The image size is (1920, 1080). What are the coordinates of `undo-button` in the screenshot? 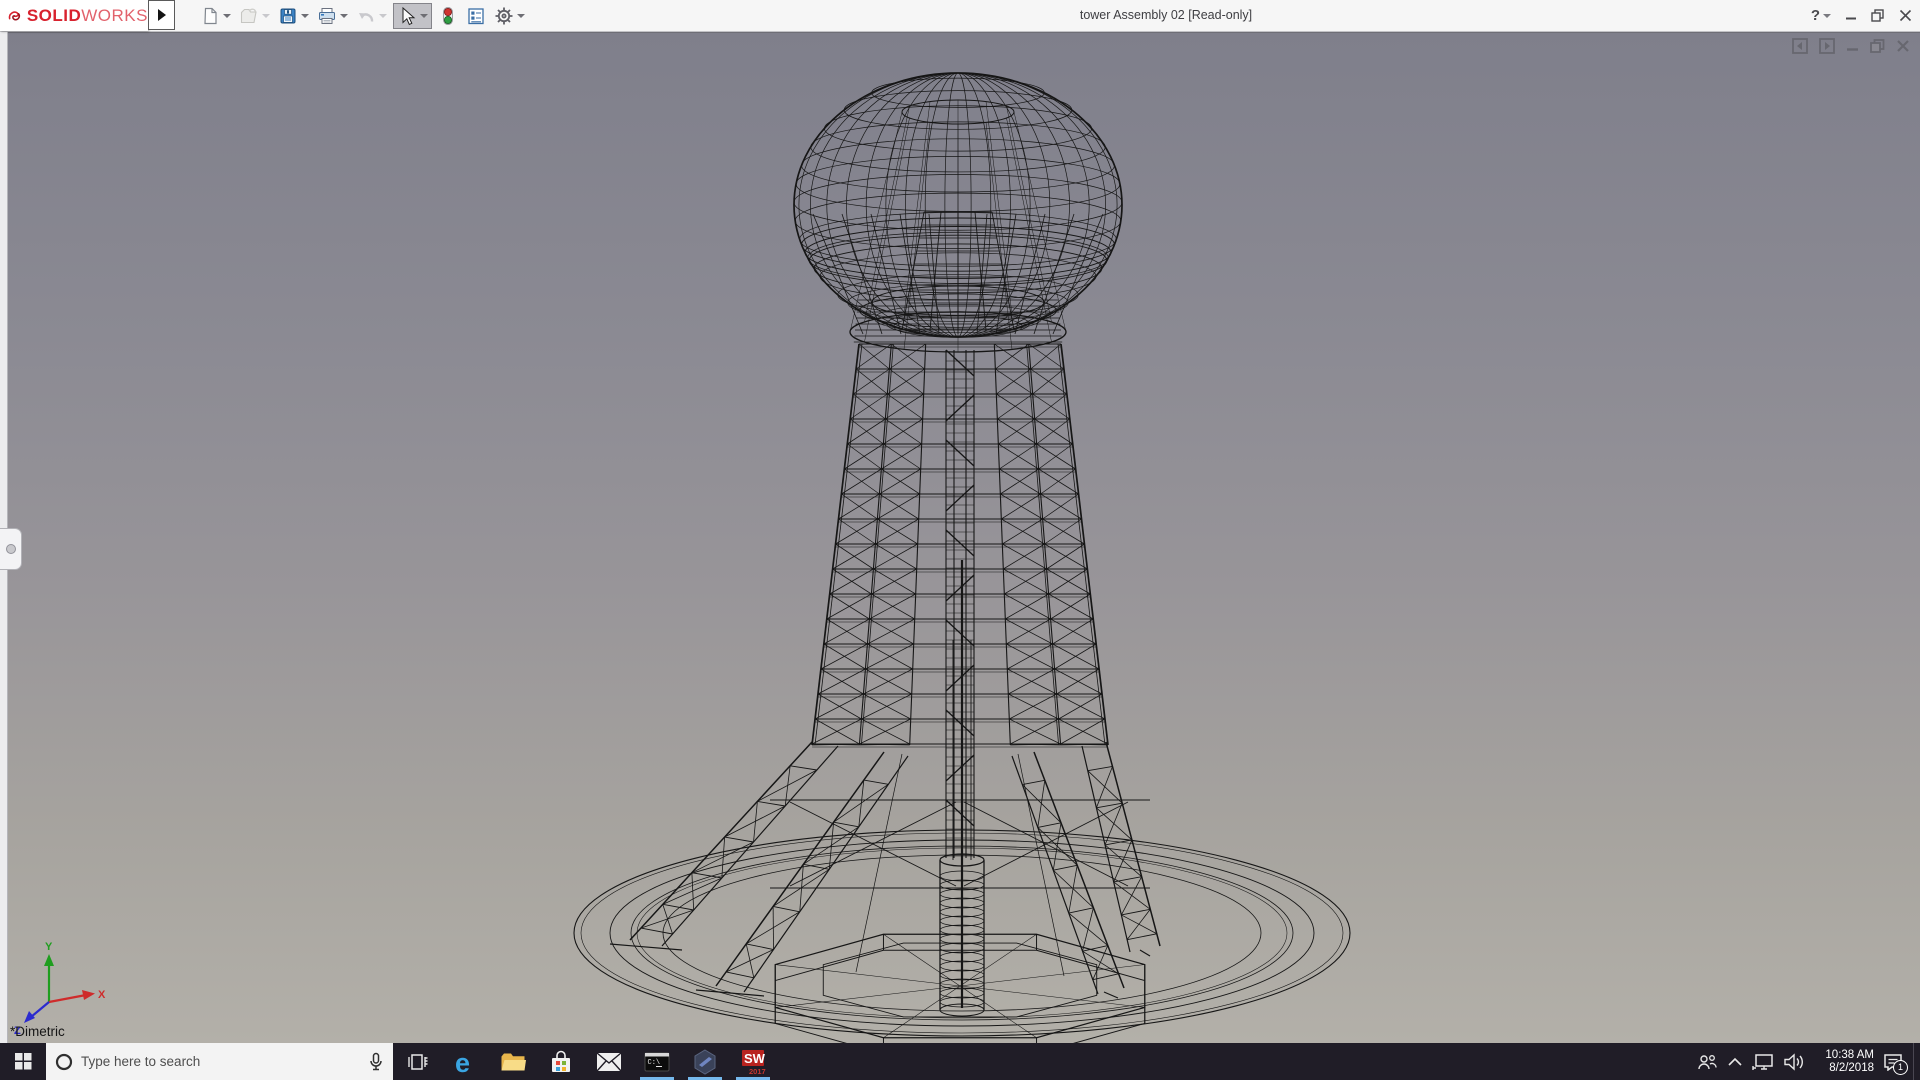 It's located at (371, 16).